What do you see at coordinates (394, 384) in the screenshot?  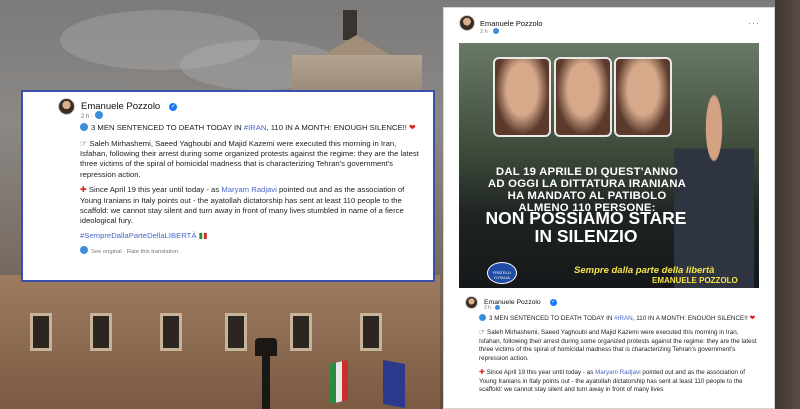 I see `eu-flag-icon` at bounding box center [394, 384].